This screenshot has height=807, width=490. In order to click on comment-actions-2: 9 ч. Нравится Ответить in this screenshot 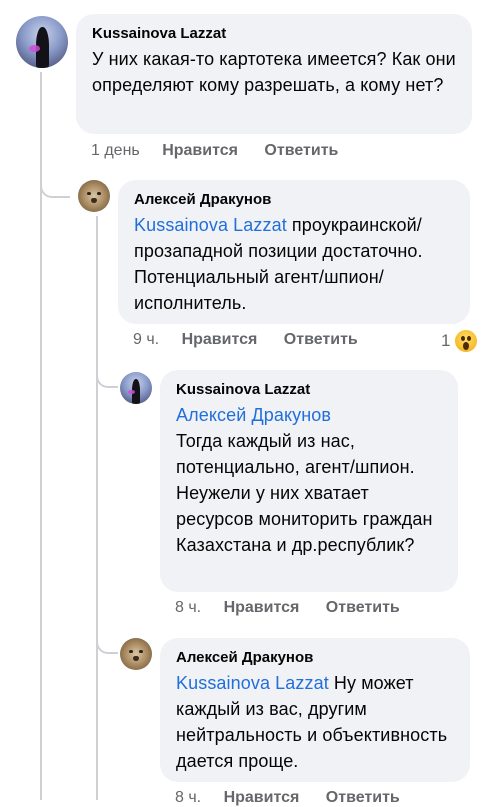, I will do `click(256, 340)`.